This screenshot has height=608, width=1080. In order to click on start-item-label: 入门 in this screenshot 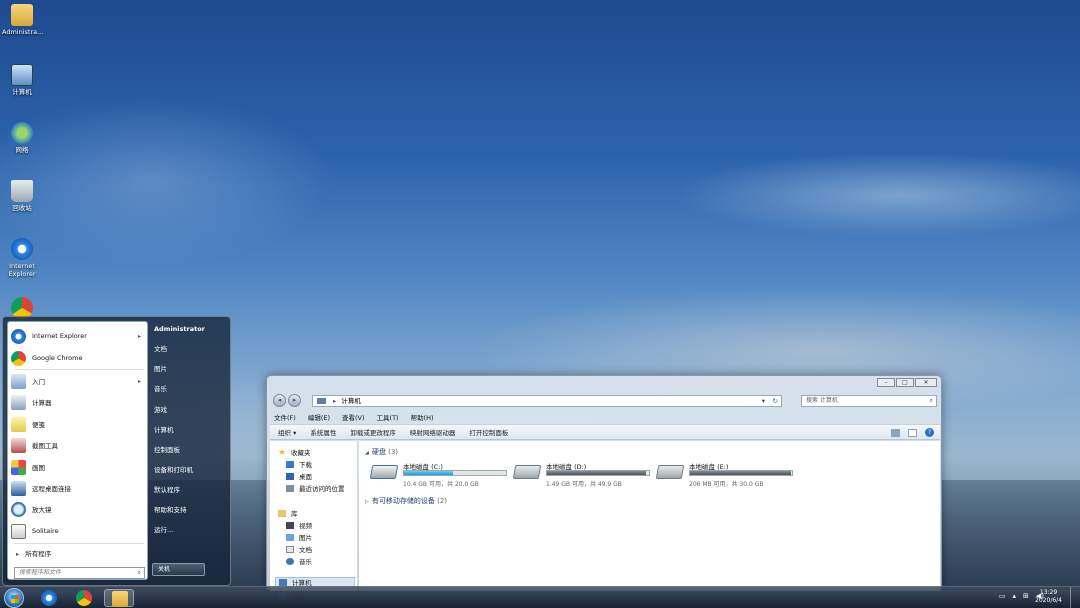, I will do `click(38, 382)`.